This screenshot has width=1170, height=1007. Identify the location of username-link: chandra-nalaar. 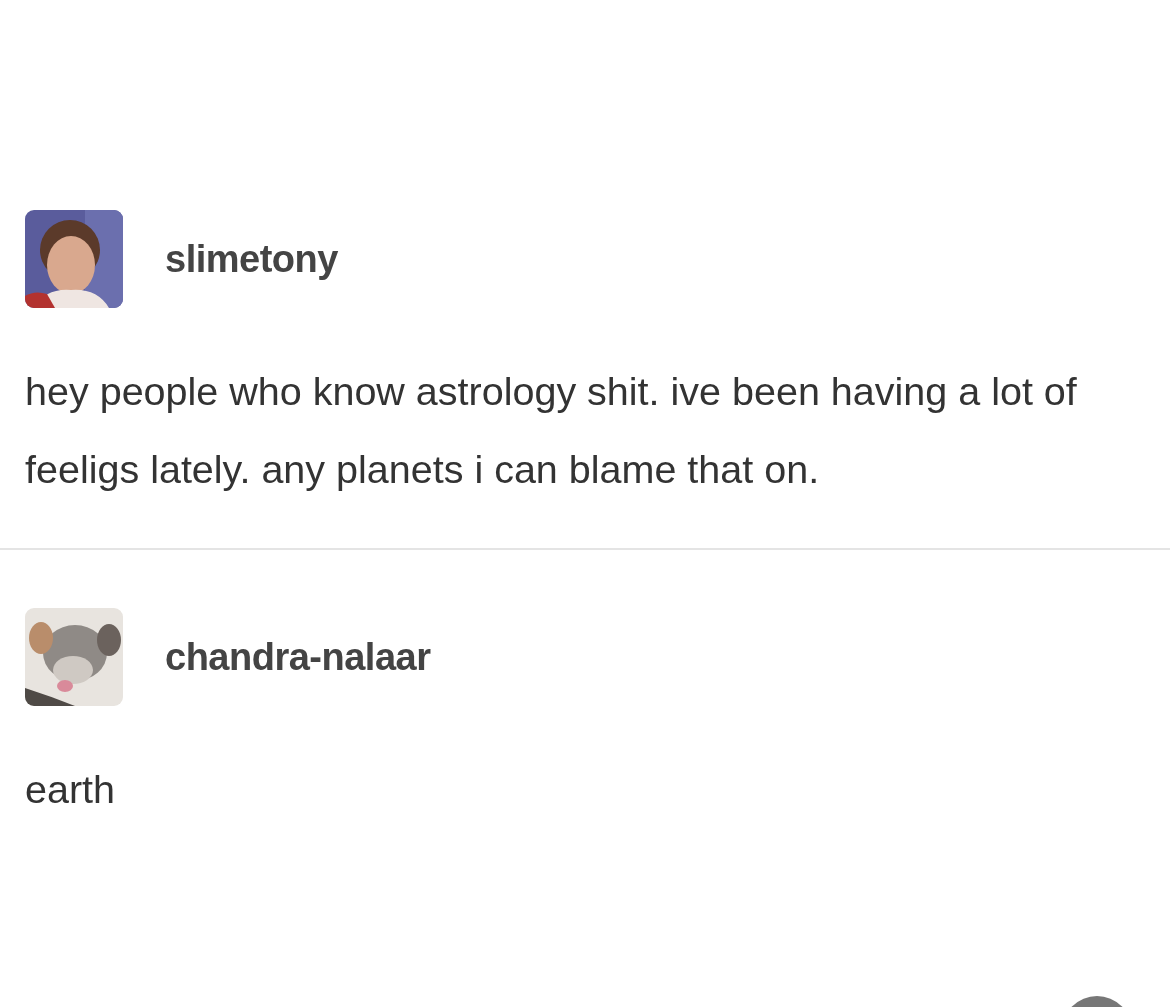
(298, 657).